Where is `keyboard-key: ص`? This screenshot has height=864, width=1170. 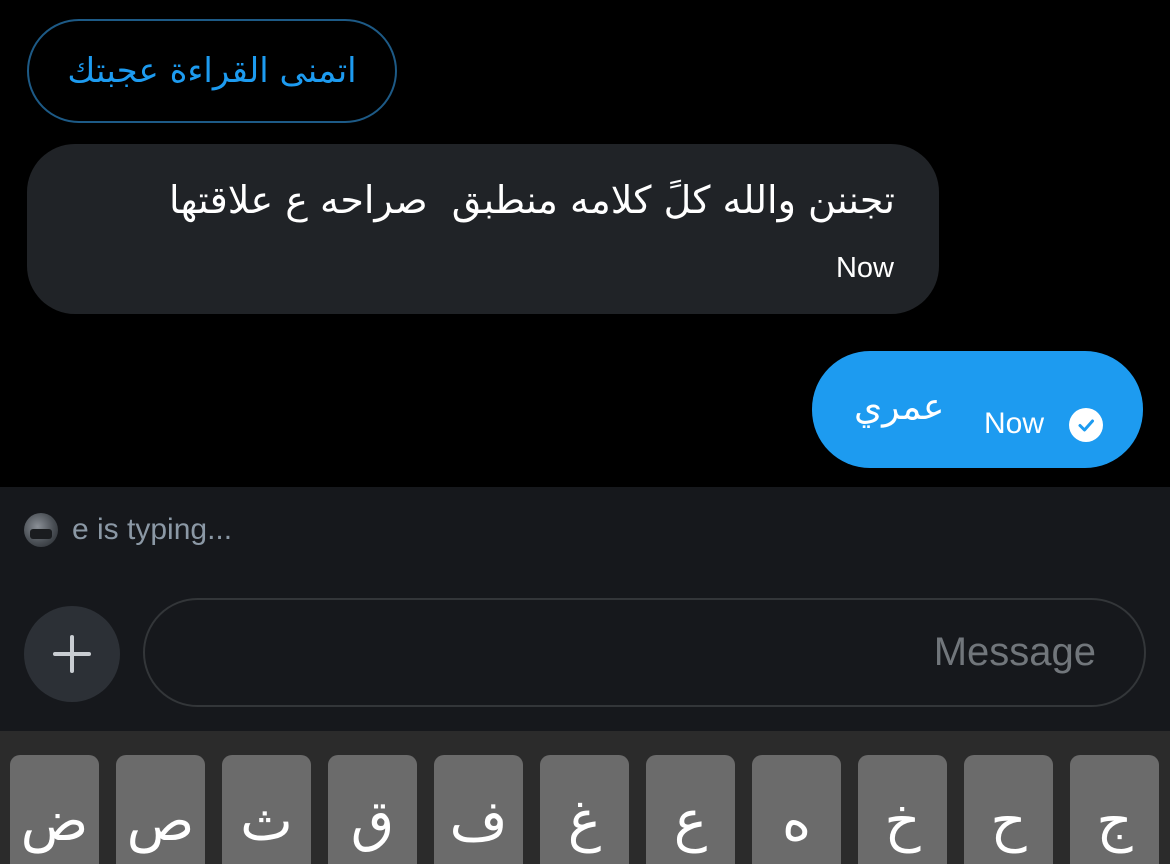 keyboard-key: ص is located at coordinates (160, 809).